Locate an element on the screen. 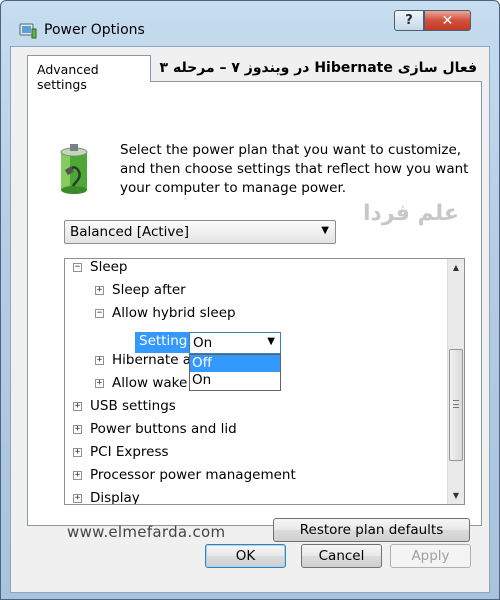 This screenshot has width=500, height=600. tree-item-sleep-after: + Sleep after is located at coordinates (140, 290).